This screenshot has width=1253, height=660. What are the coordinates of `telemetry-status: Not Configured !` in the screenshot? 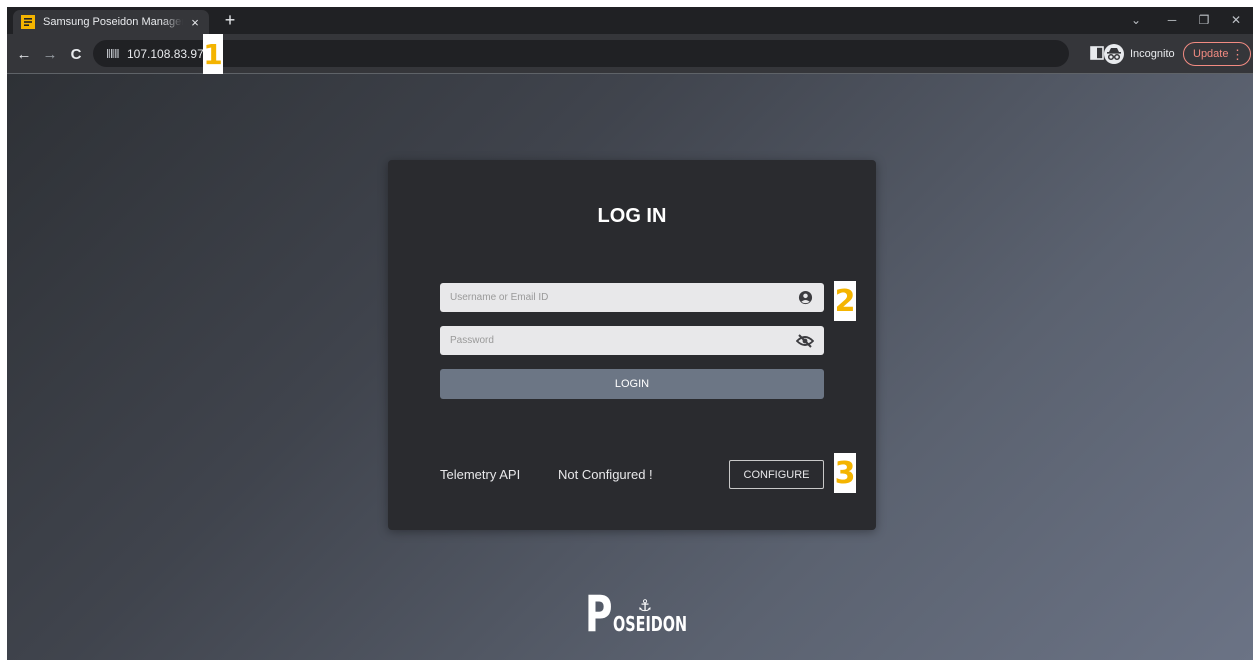 It's located at (605, 474).